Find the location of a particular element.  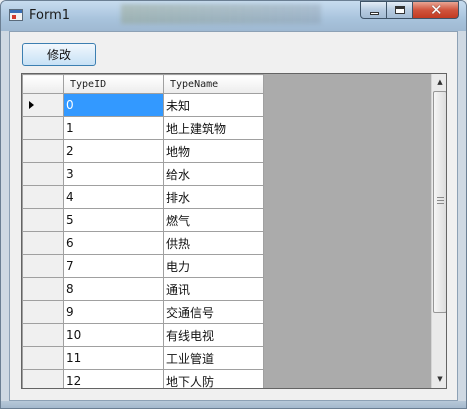

table-row: 7 电力 is located at coordinates (143, 266).